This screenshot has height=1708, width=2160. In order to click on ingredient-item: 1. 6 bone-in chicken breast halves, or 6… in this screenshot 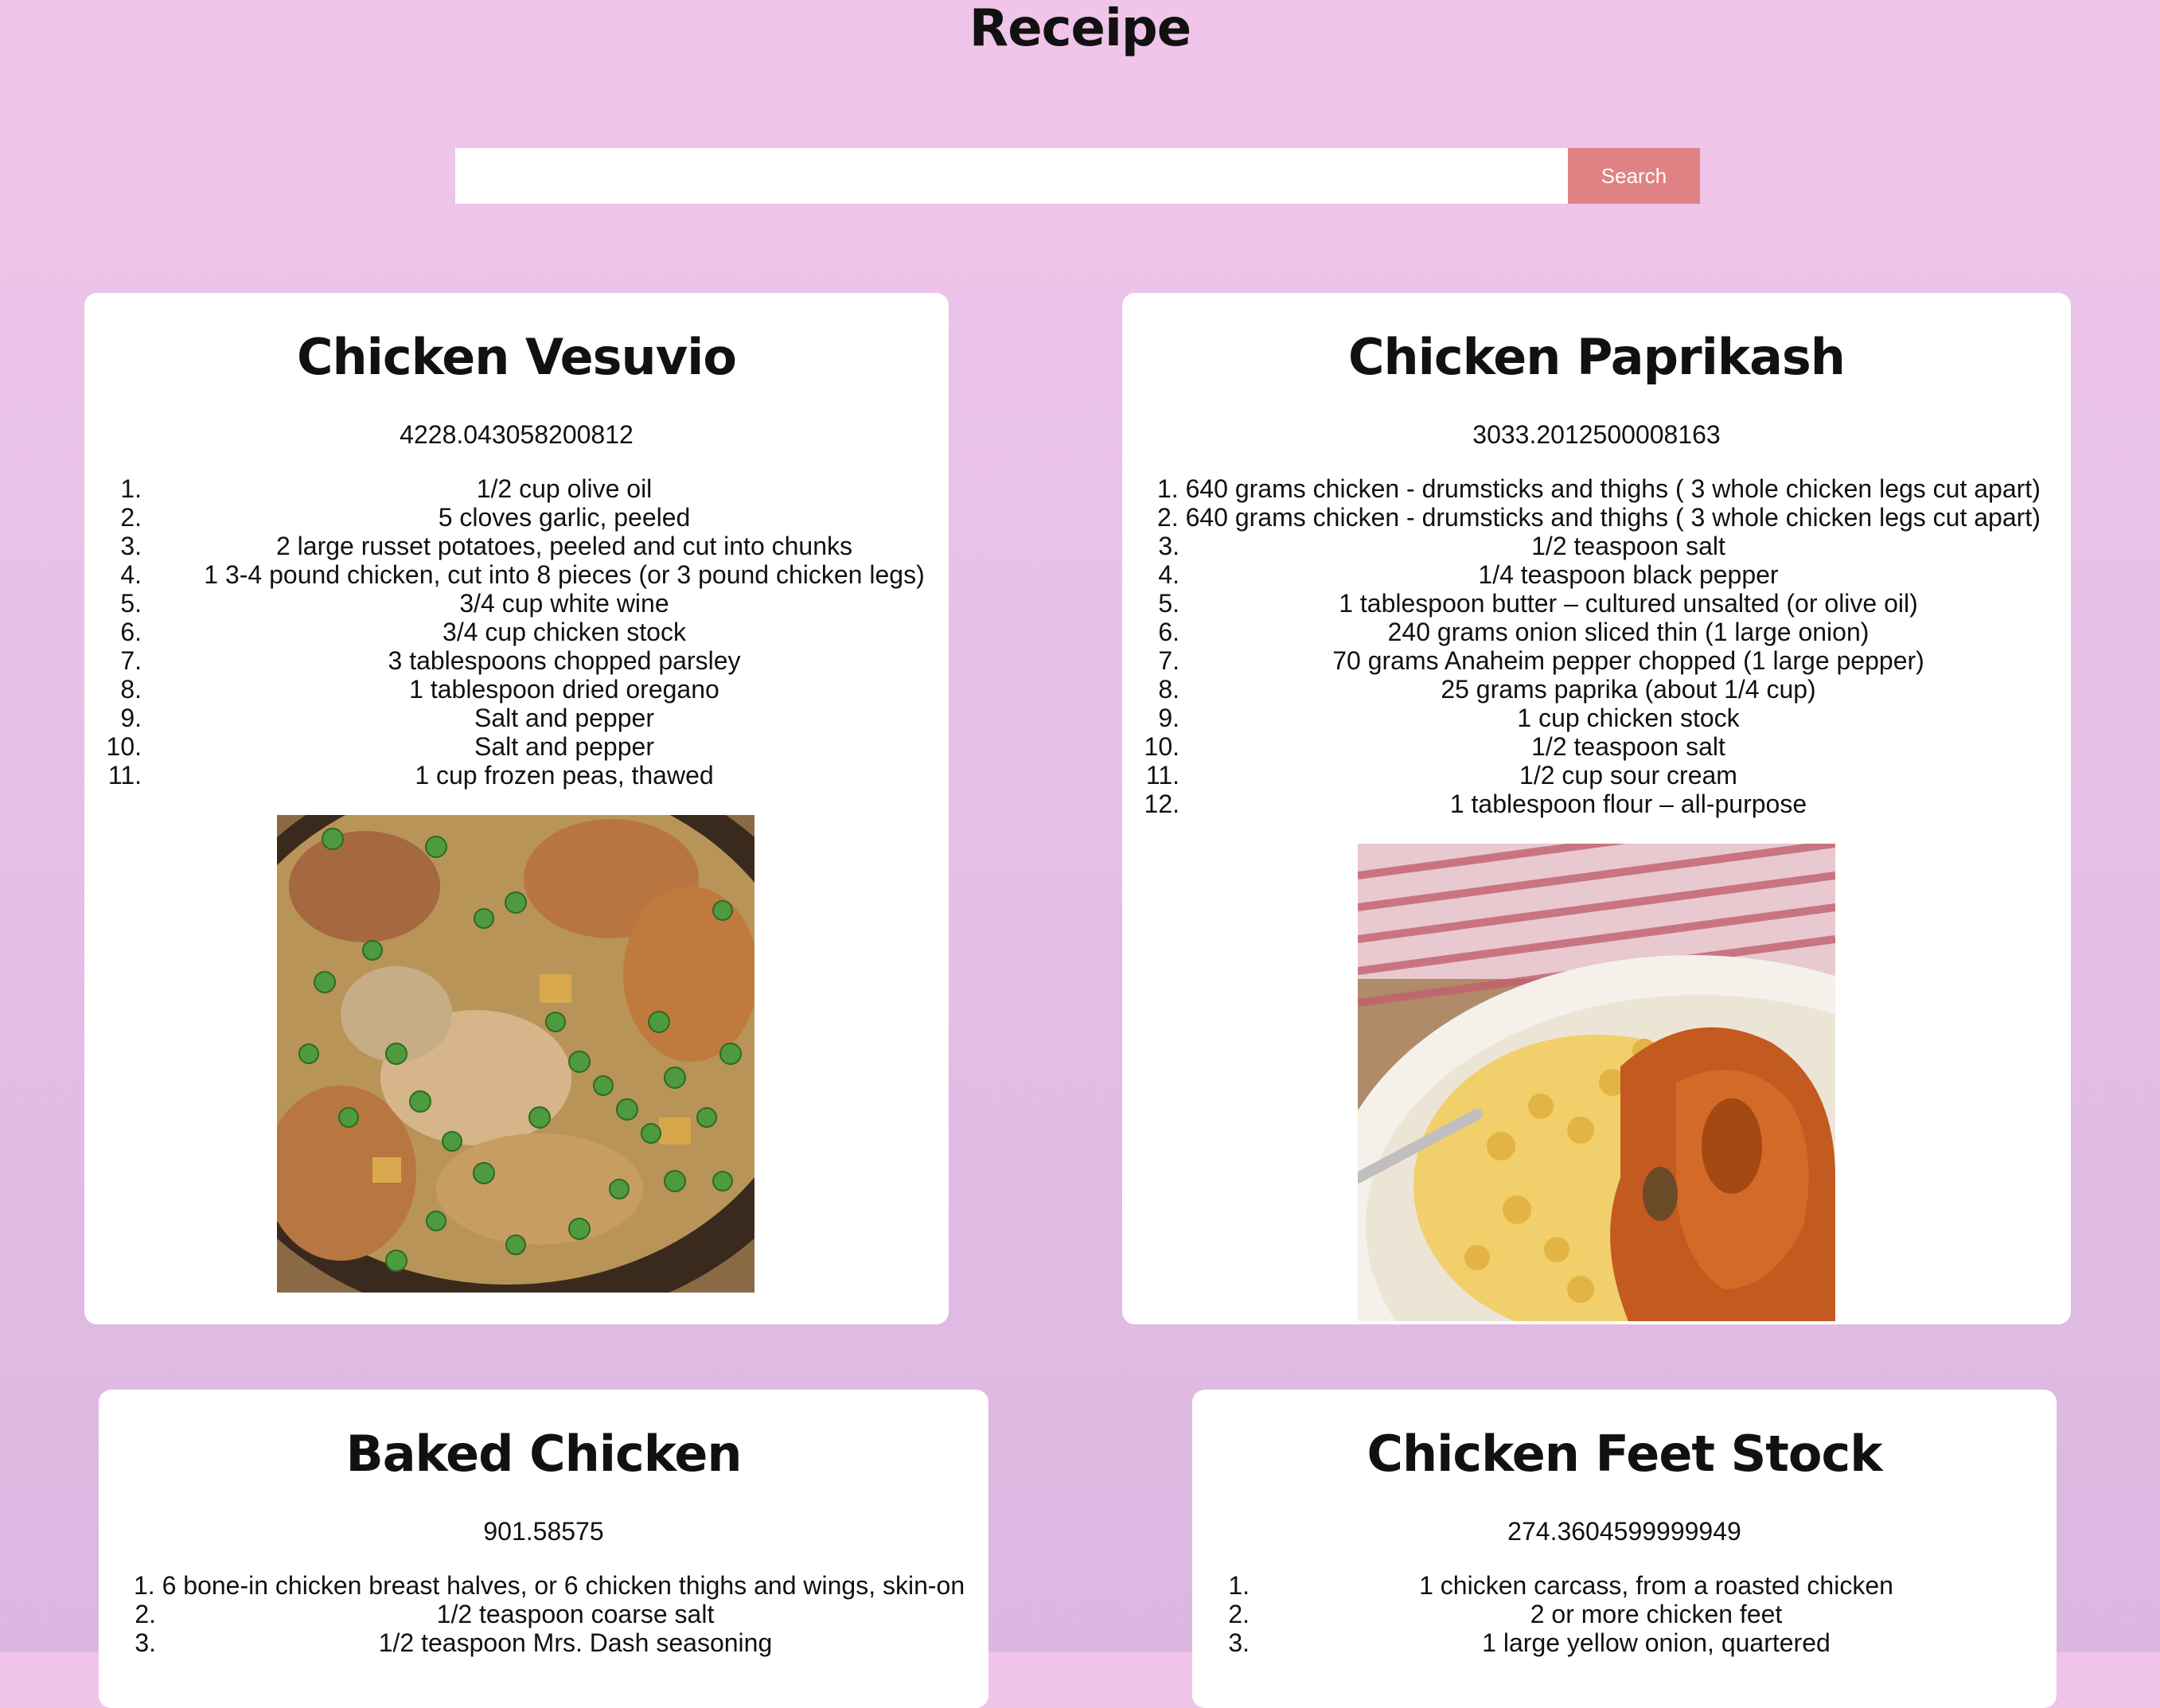, I will do `click(549, 1585)`.